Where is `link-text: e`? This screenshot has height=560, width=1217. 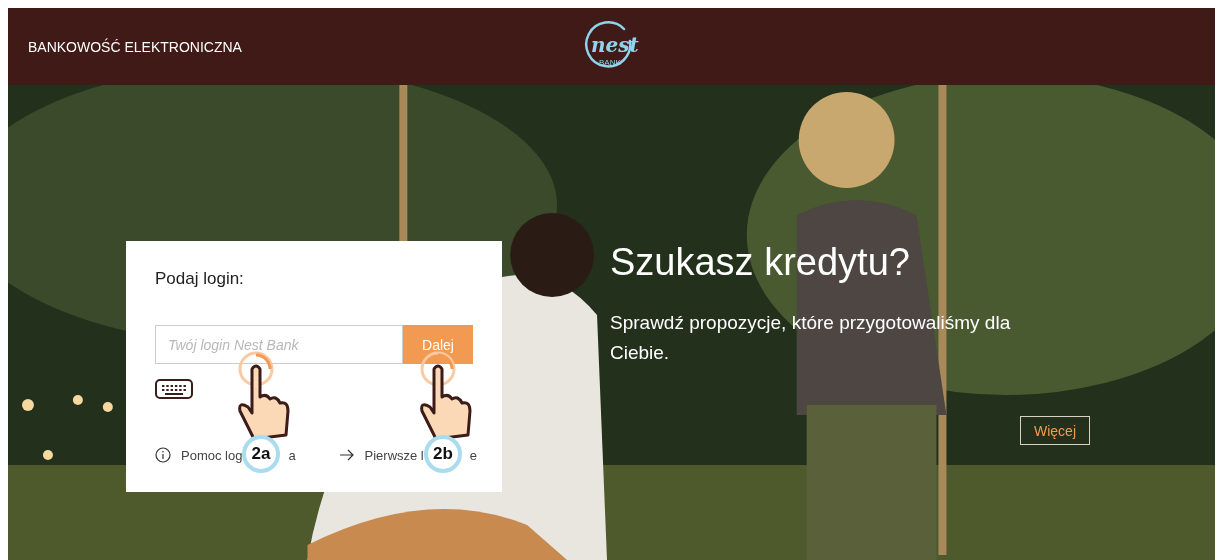 link-text: e is located at coordinates (473, 455).